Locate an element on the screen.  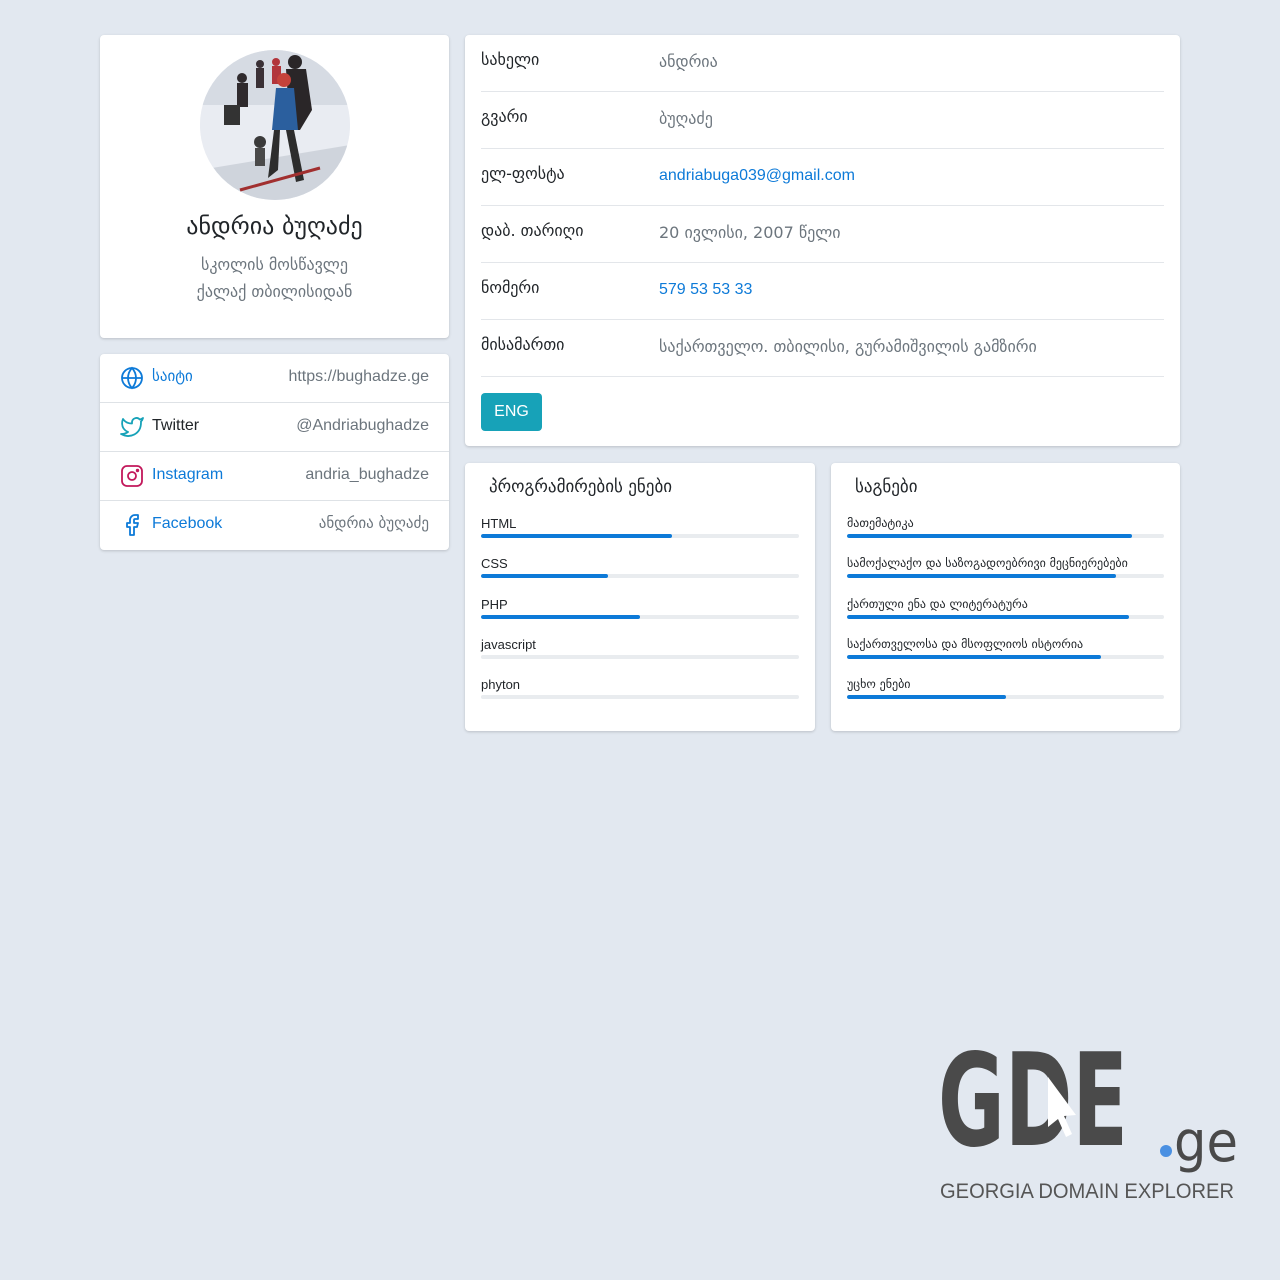
skill-name: HTML is located at coordinates (499, 523).